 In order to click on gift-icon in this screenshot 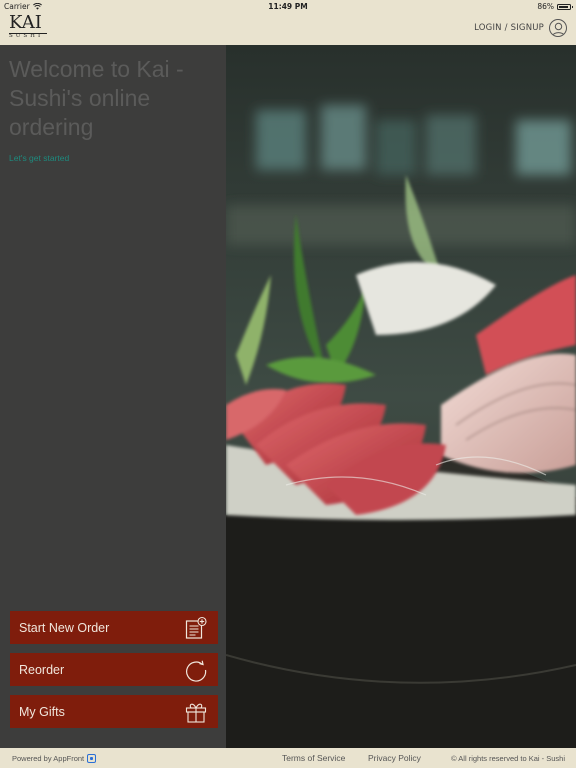, I will do `click(196, 712)`.